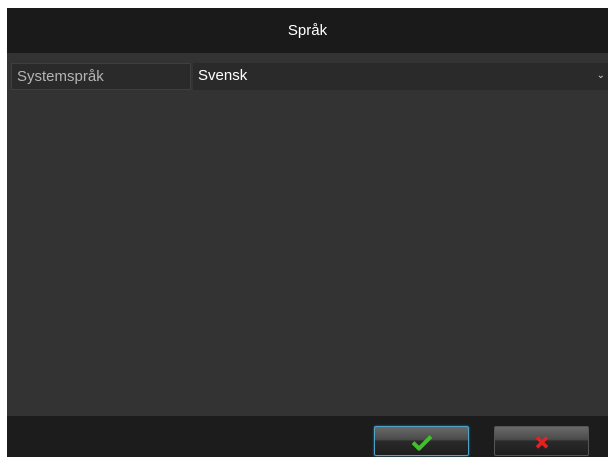 Image resolution: width=608 pixels, height=457 pixels. I want to click on close-icon, so click(541, 442).